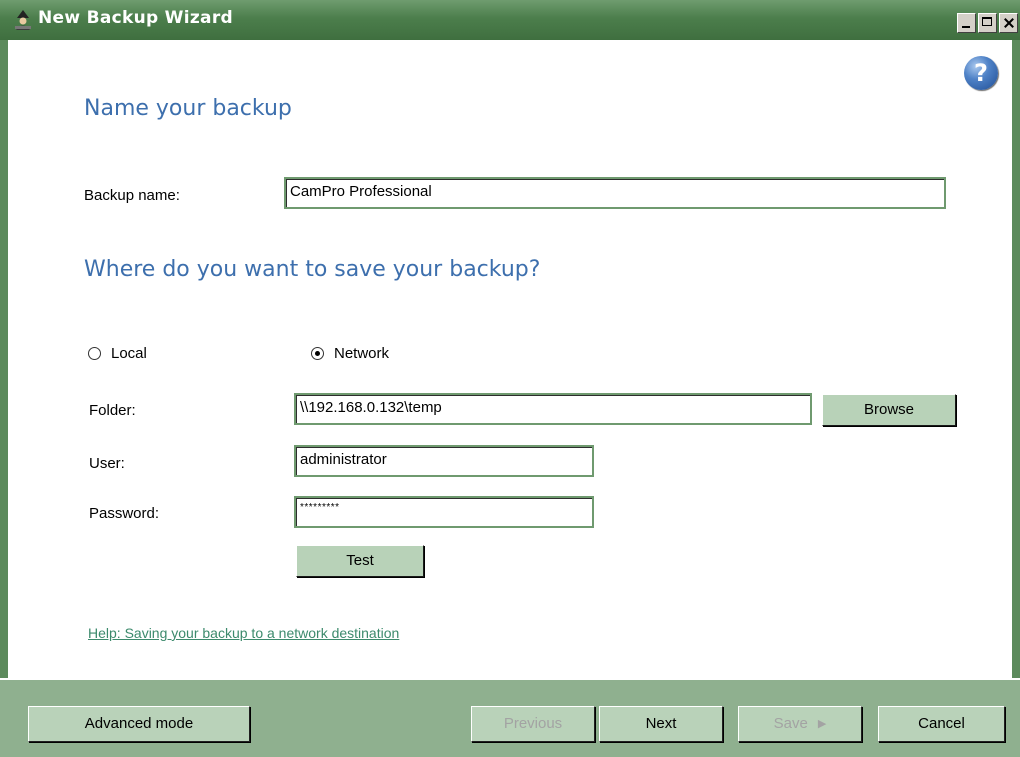  I want to click on next-button: Next, so click(661, 724).